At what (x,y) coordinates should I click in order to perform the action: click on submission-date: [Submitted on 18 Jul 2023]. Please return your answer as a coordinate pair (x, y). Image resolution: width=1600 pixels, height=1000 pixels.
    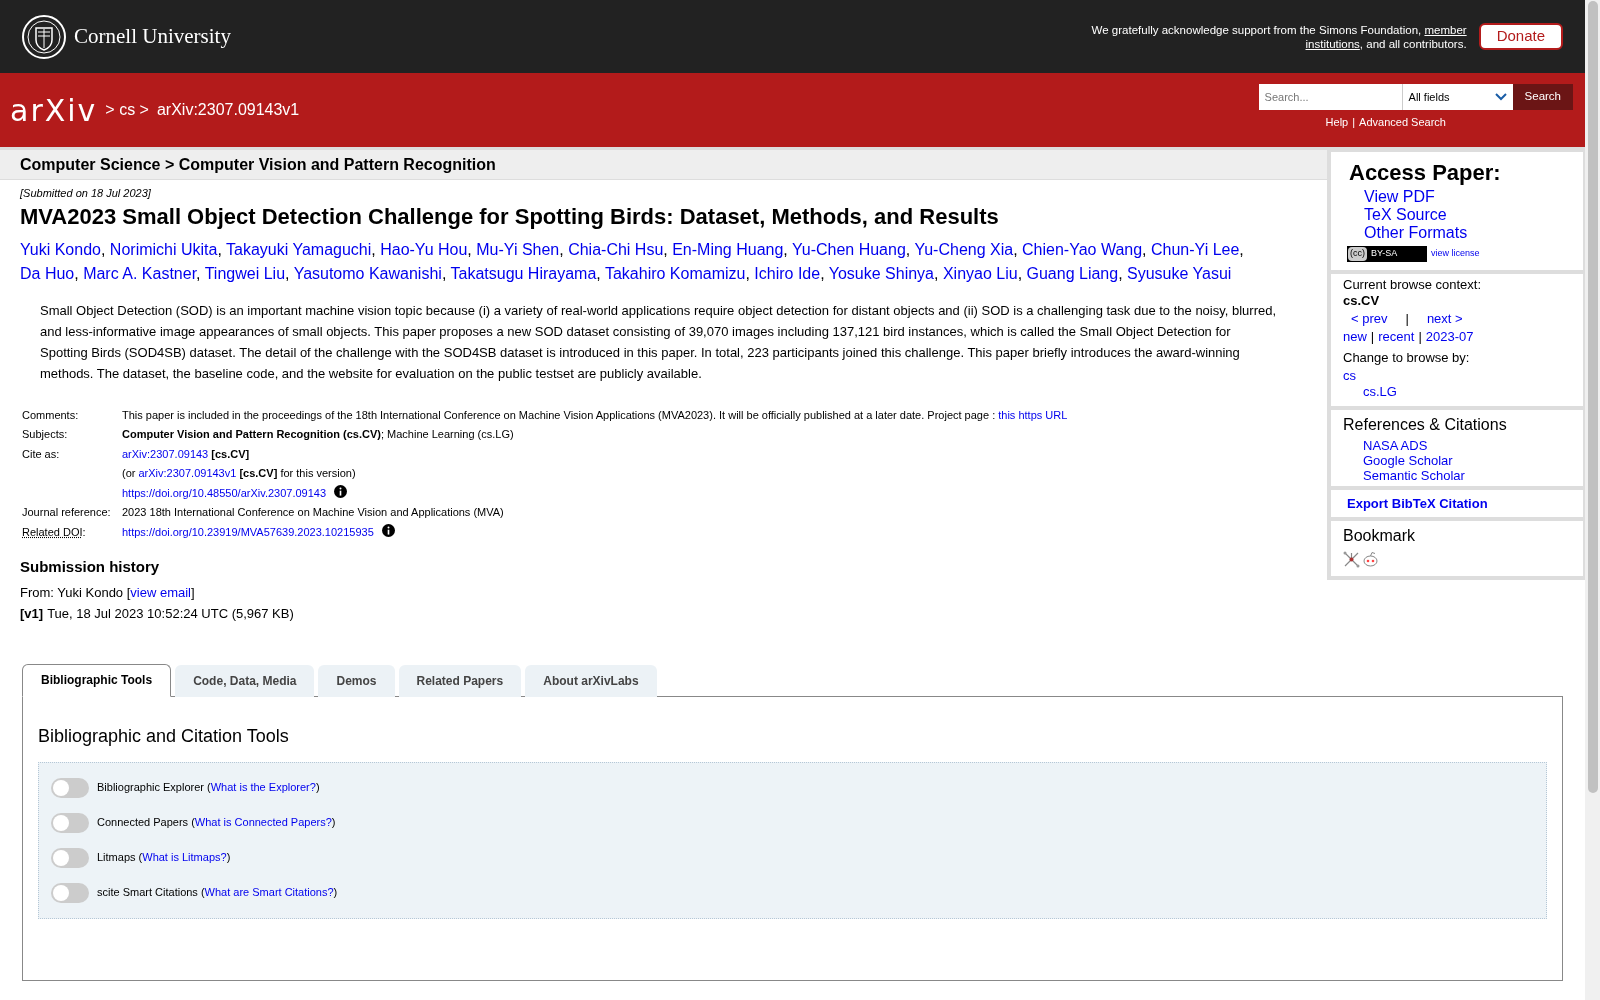
    Looking at the image, I should click on (86, 193).